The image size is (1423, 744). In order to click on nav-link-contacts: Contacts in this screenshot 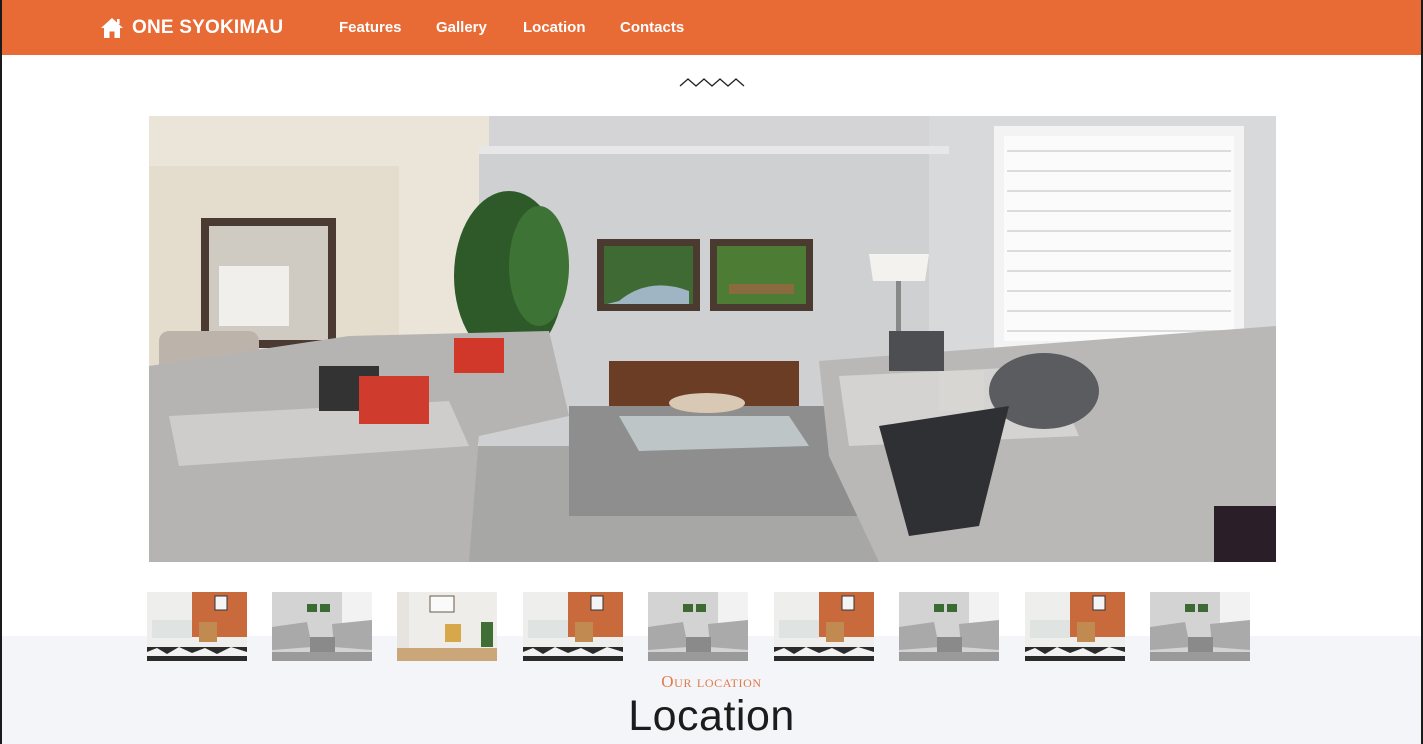, I will do `click(652, 27)`.